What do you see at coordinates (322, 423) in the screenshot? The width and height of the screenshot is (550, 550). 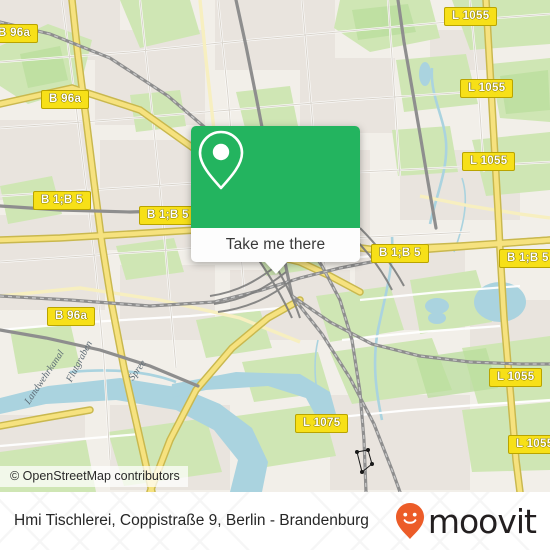 I see `road-shield: L 1075` at bounding box center [322, 423].